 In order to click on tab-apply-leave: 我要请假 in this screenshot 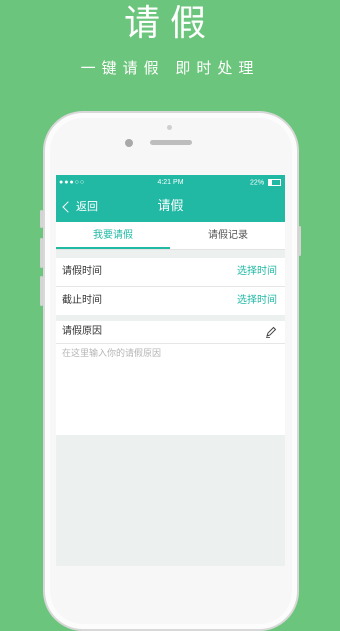, I will do `click(113, 235)`.